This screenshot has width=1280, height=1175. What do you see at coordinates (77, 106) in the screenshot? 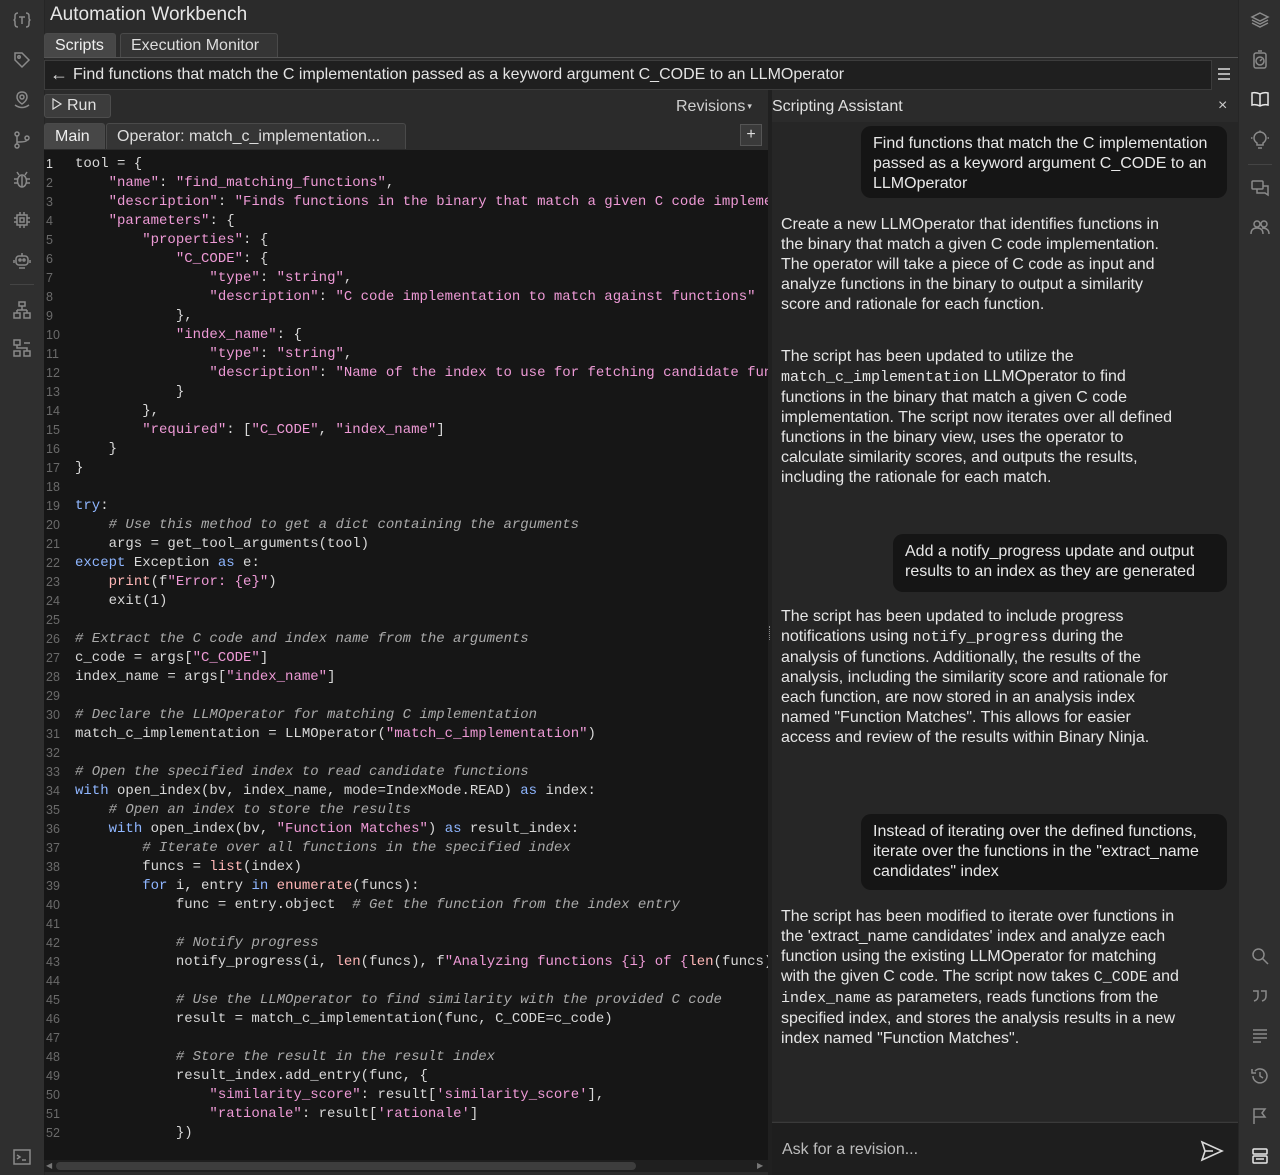
I see `run-button: Run` at bounding box center [77, 106].